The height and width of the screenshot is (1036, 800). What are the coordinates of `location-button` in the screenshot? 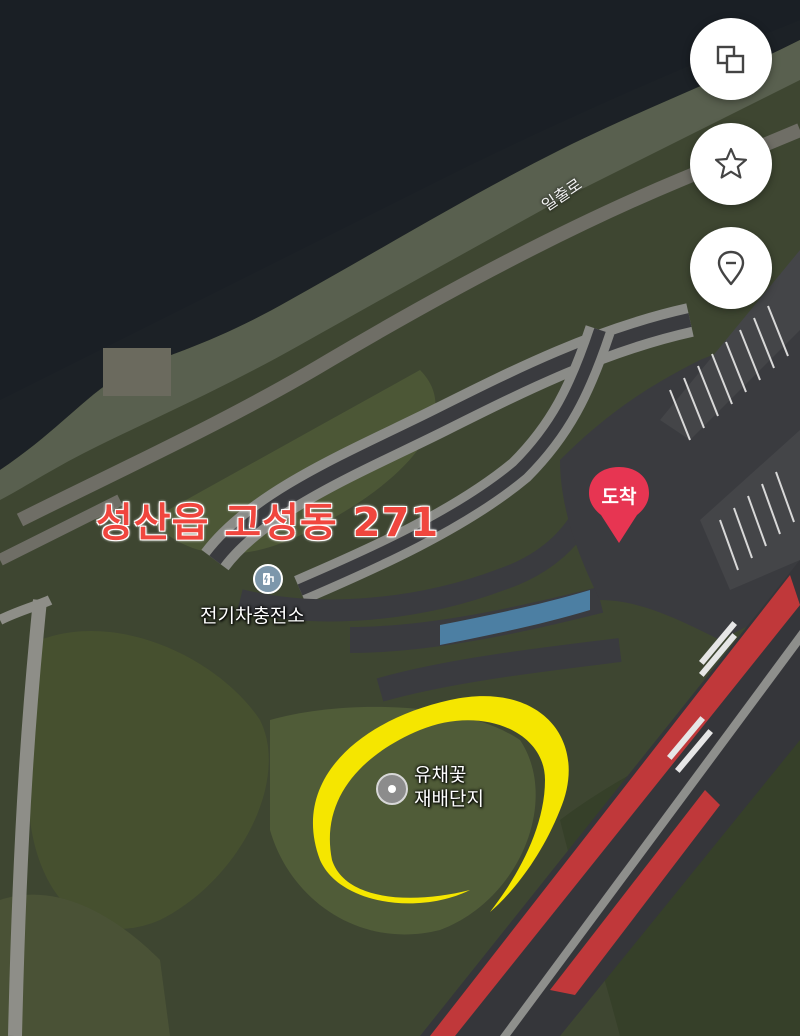 It's located at (731, 268).